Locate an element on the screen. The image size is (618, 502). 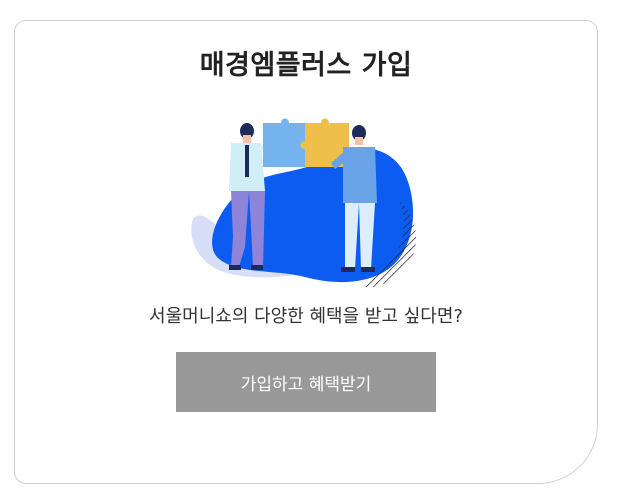
tagline-text: 서울머니쇼의 다양한 혜택을 받고 싶다면? is located at coordinates (306, 316).